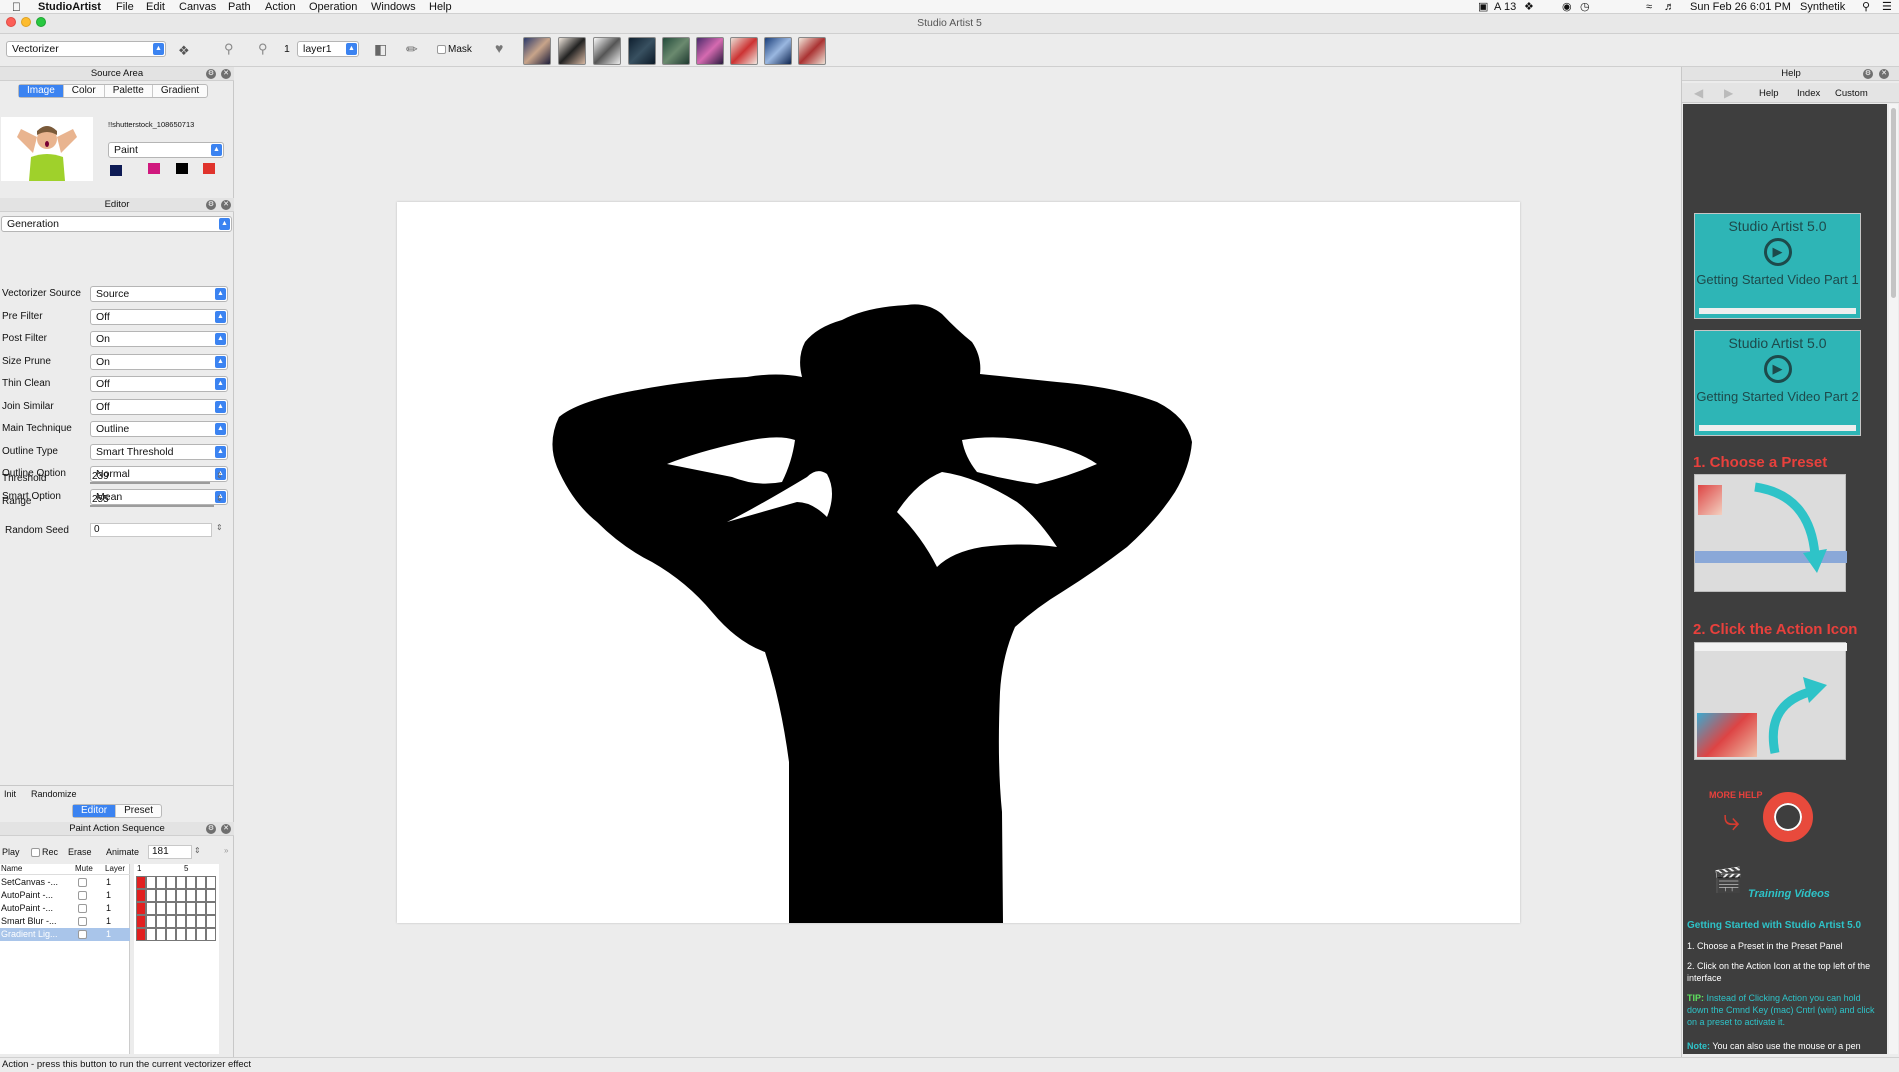 Image resolution: width=1899 pixels, height=1072 pixels. What do you see at coordinates (1728, 93) in the screenshot?
I see `forward-icon: ▶` at bounding box center [1728, 93].